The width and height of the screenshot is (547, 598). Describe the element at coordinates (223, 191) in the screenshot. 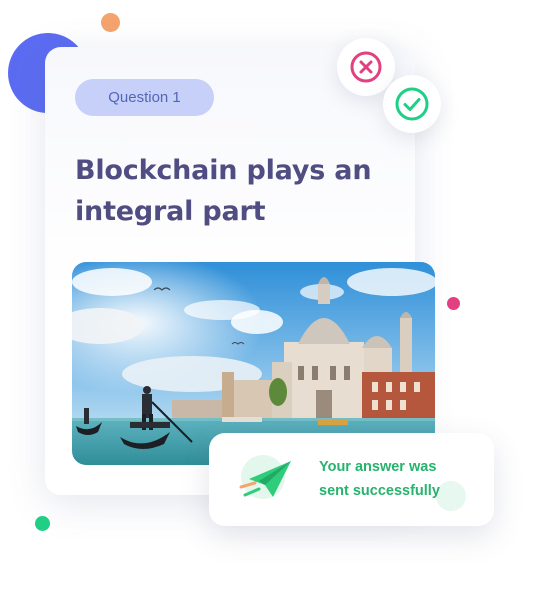

I see `question-title: Blockchain plays an integral part` at that location.